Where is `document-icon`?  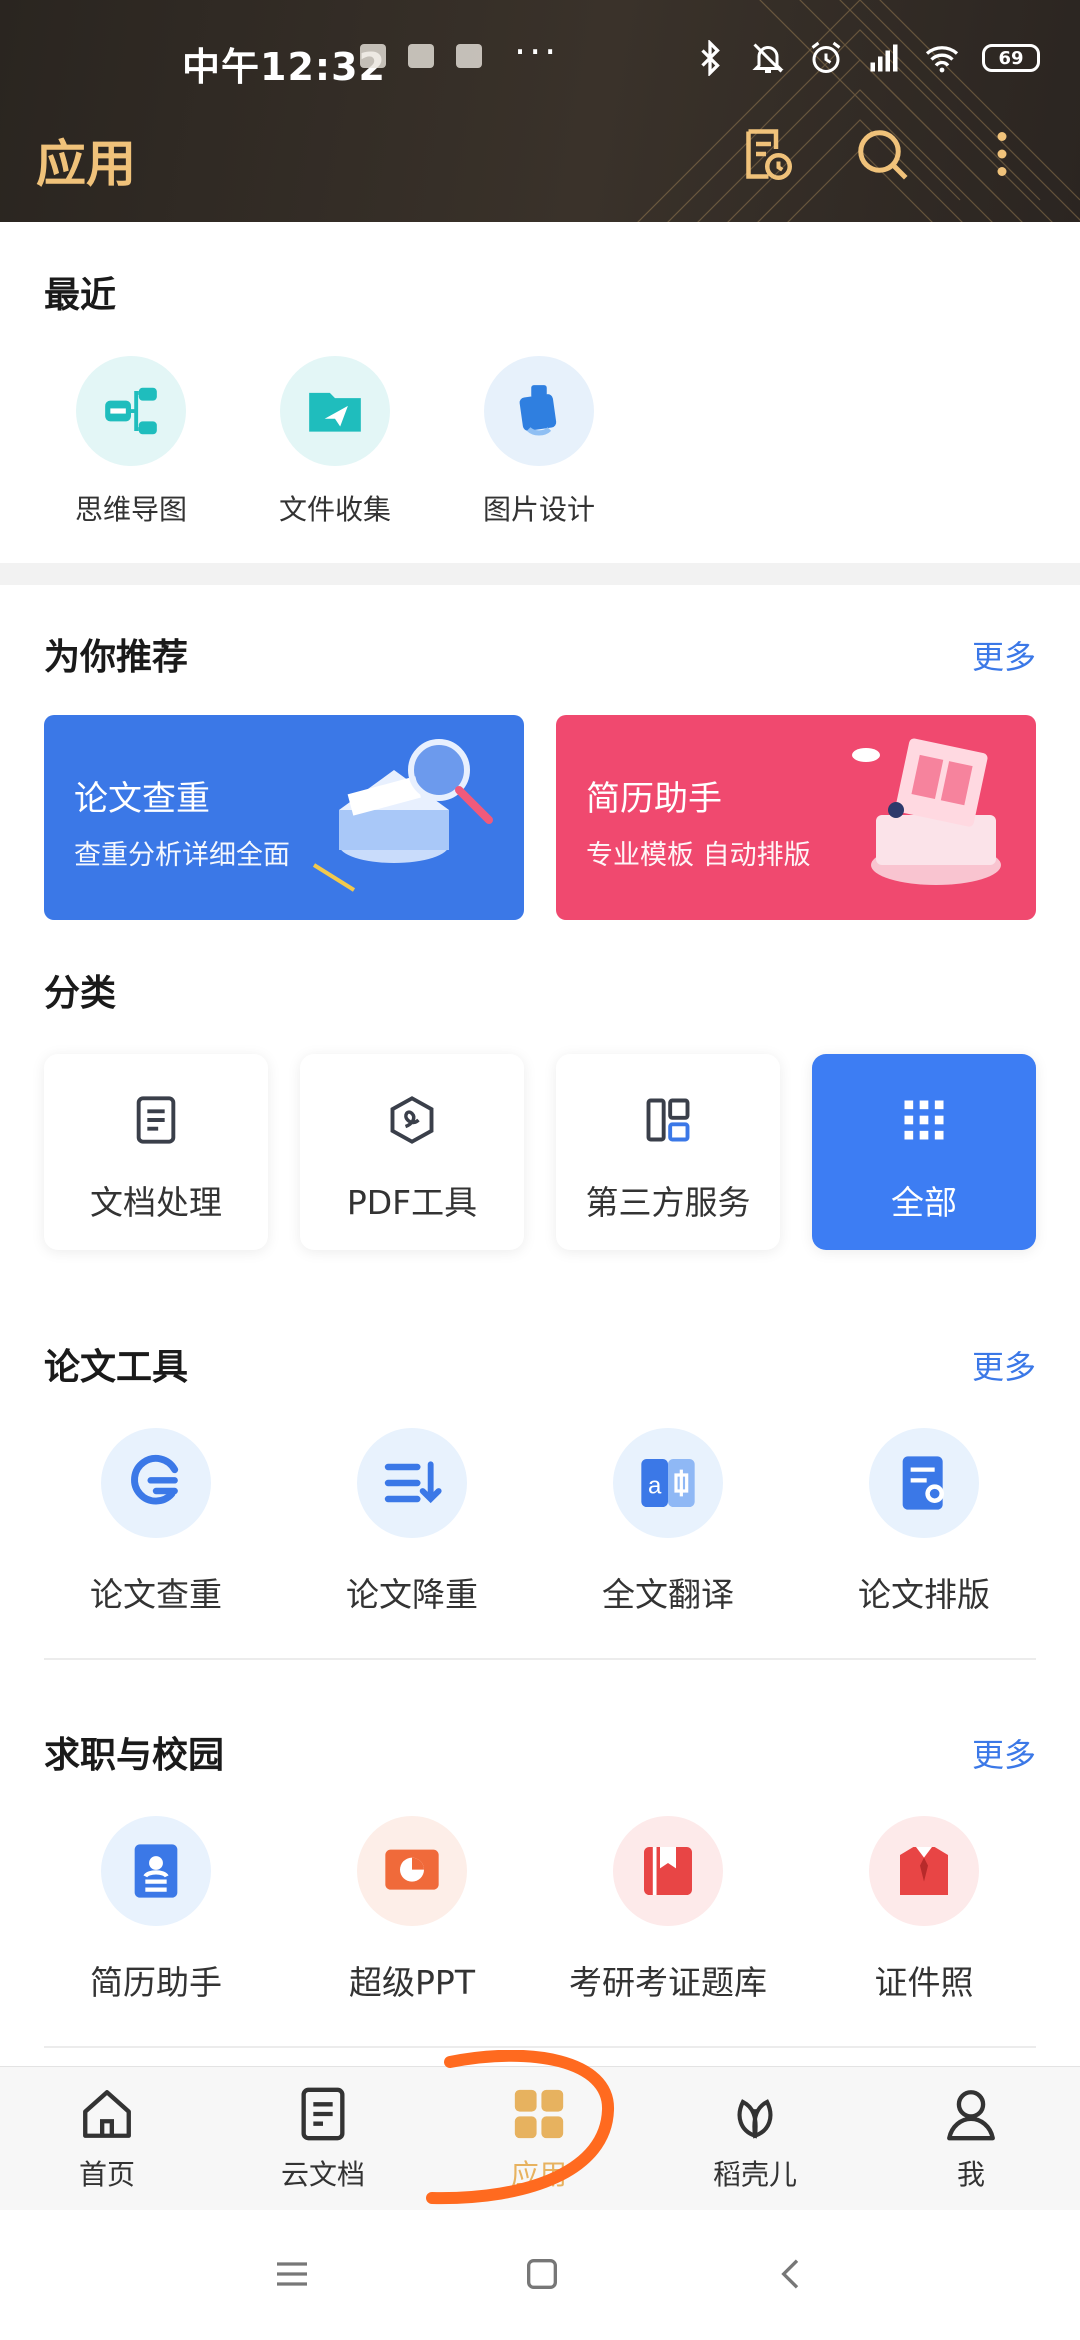
document-icon is located at coordinates (156, 1120).